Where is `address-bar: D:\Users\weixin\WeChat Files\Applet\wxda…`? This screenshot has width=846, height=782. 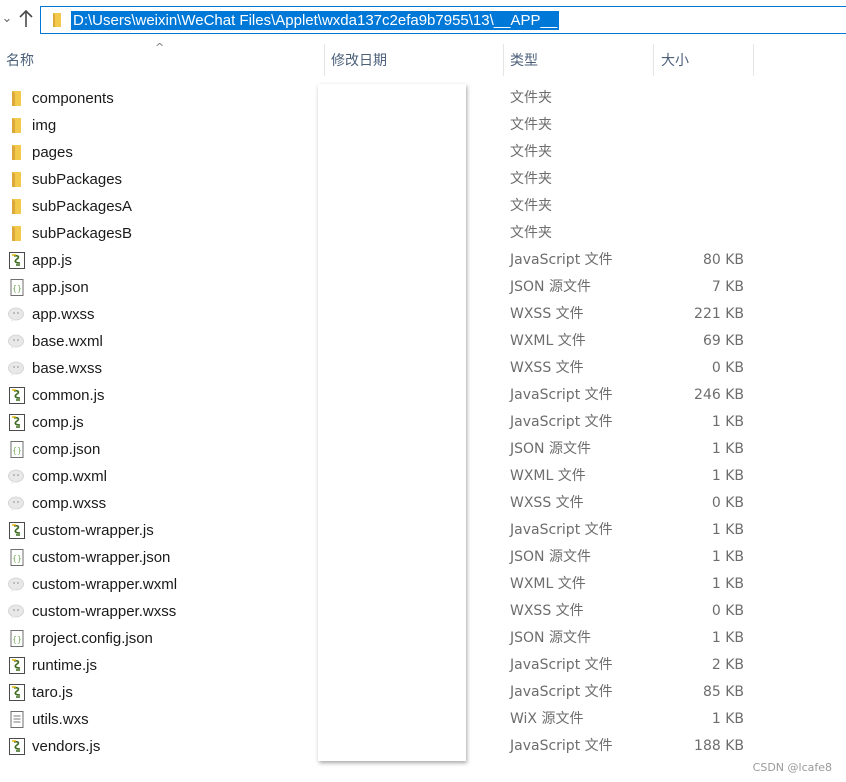 address-bar: D:\Users\weixin\WeChat Files\Applet\wxda… is located at coordinates (443, 20).